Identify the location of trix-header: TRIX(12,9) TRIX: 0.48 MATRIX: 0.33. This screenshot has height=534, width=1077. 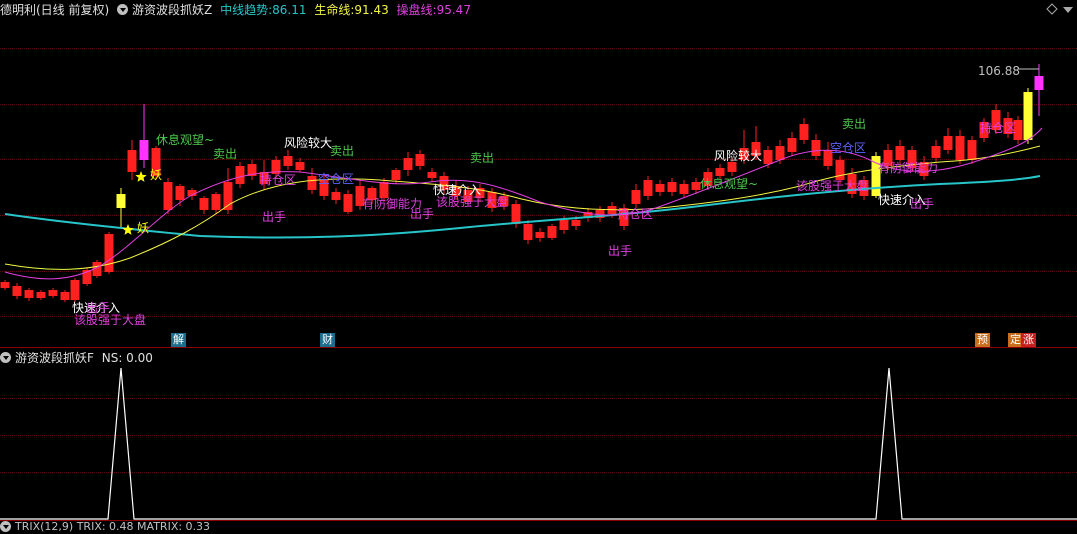
(107, 527).